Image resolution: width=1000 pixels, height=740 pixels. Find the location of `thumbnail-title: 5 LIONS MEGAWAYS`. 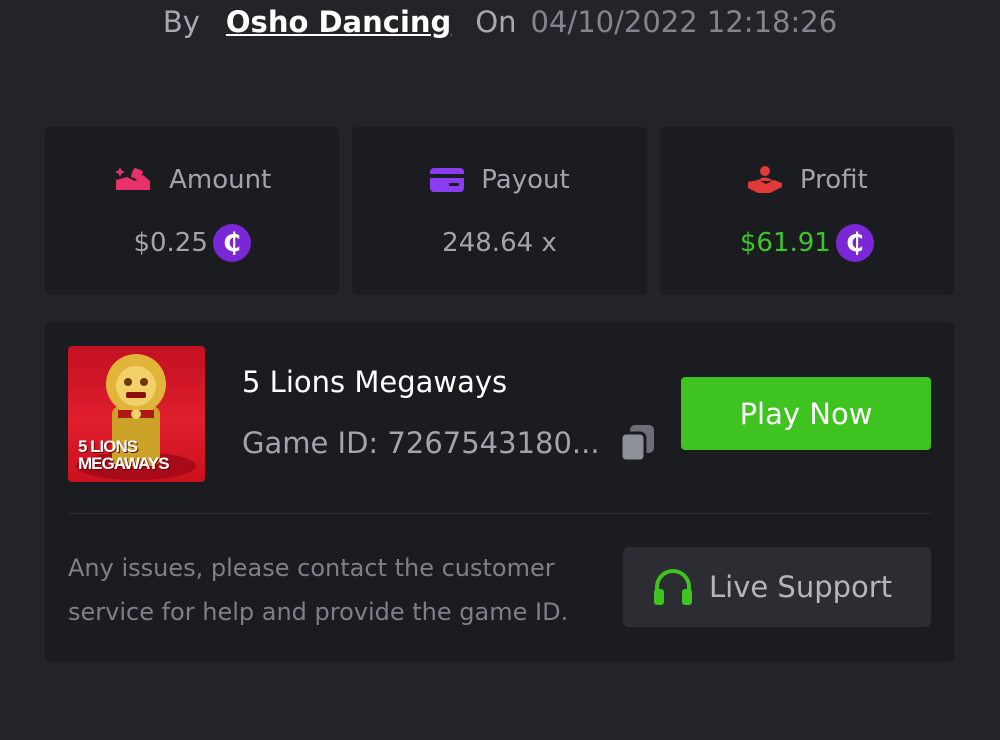

thumbnail-title: 5 LIONS MEGAWAYS is located at coordinates (124, 455).